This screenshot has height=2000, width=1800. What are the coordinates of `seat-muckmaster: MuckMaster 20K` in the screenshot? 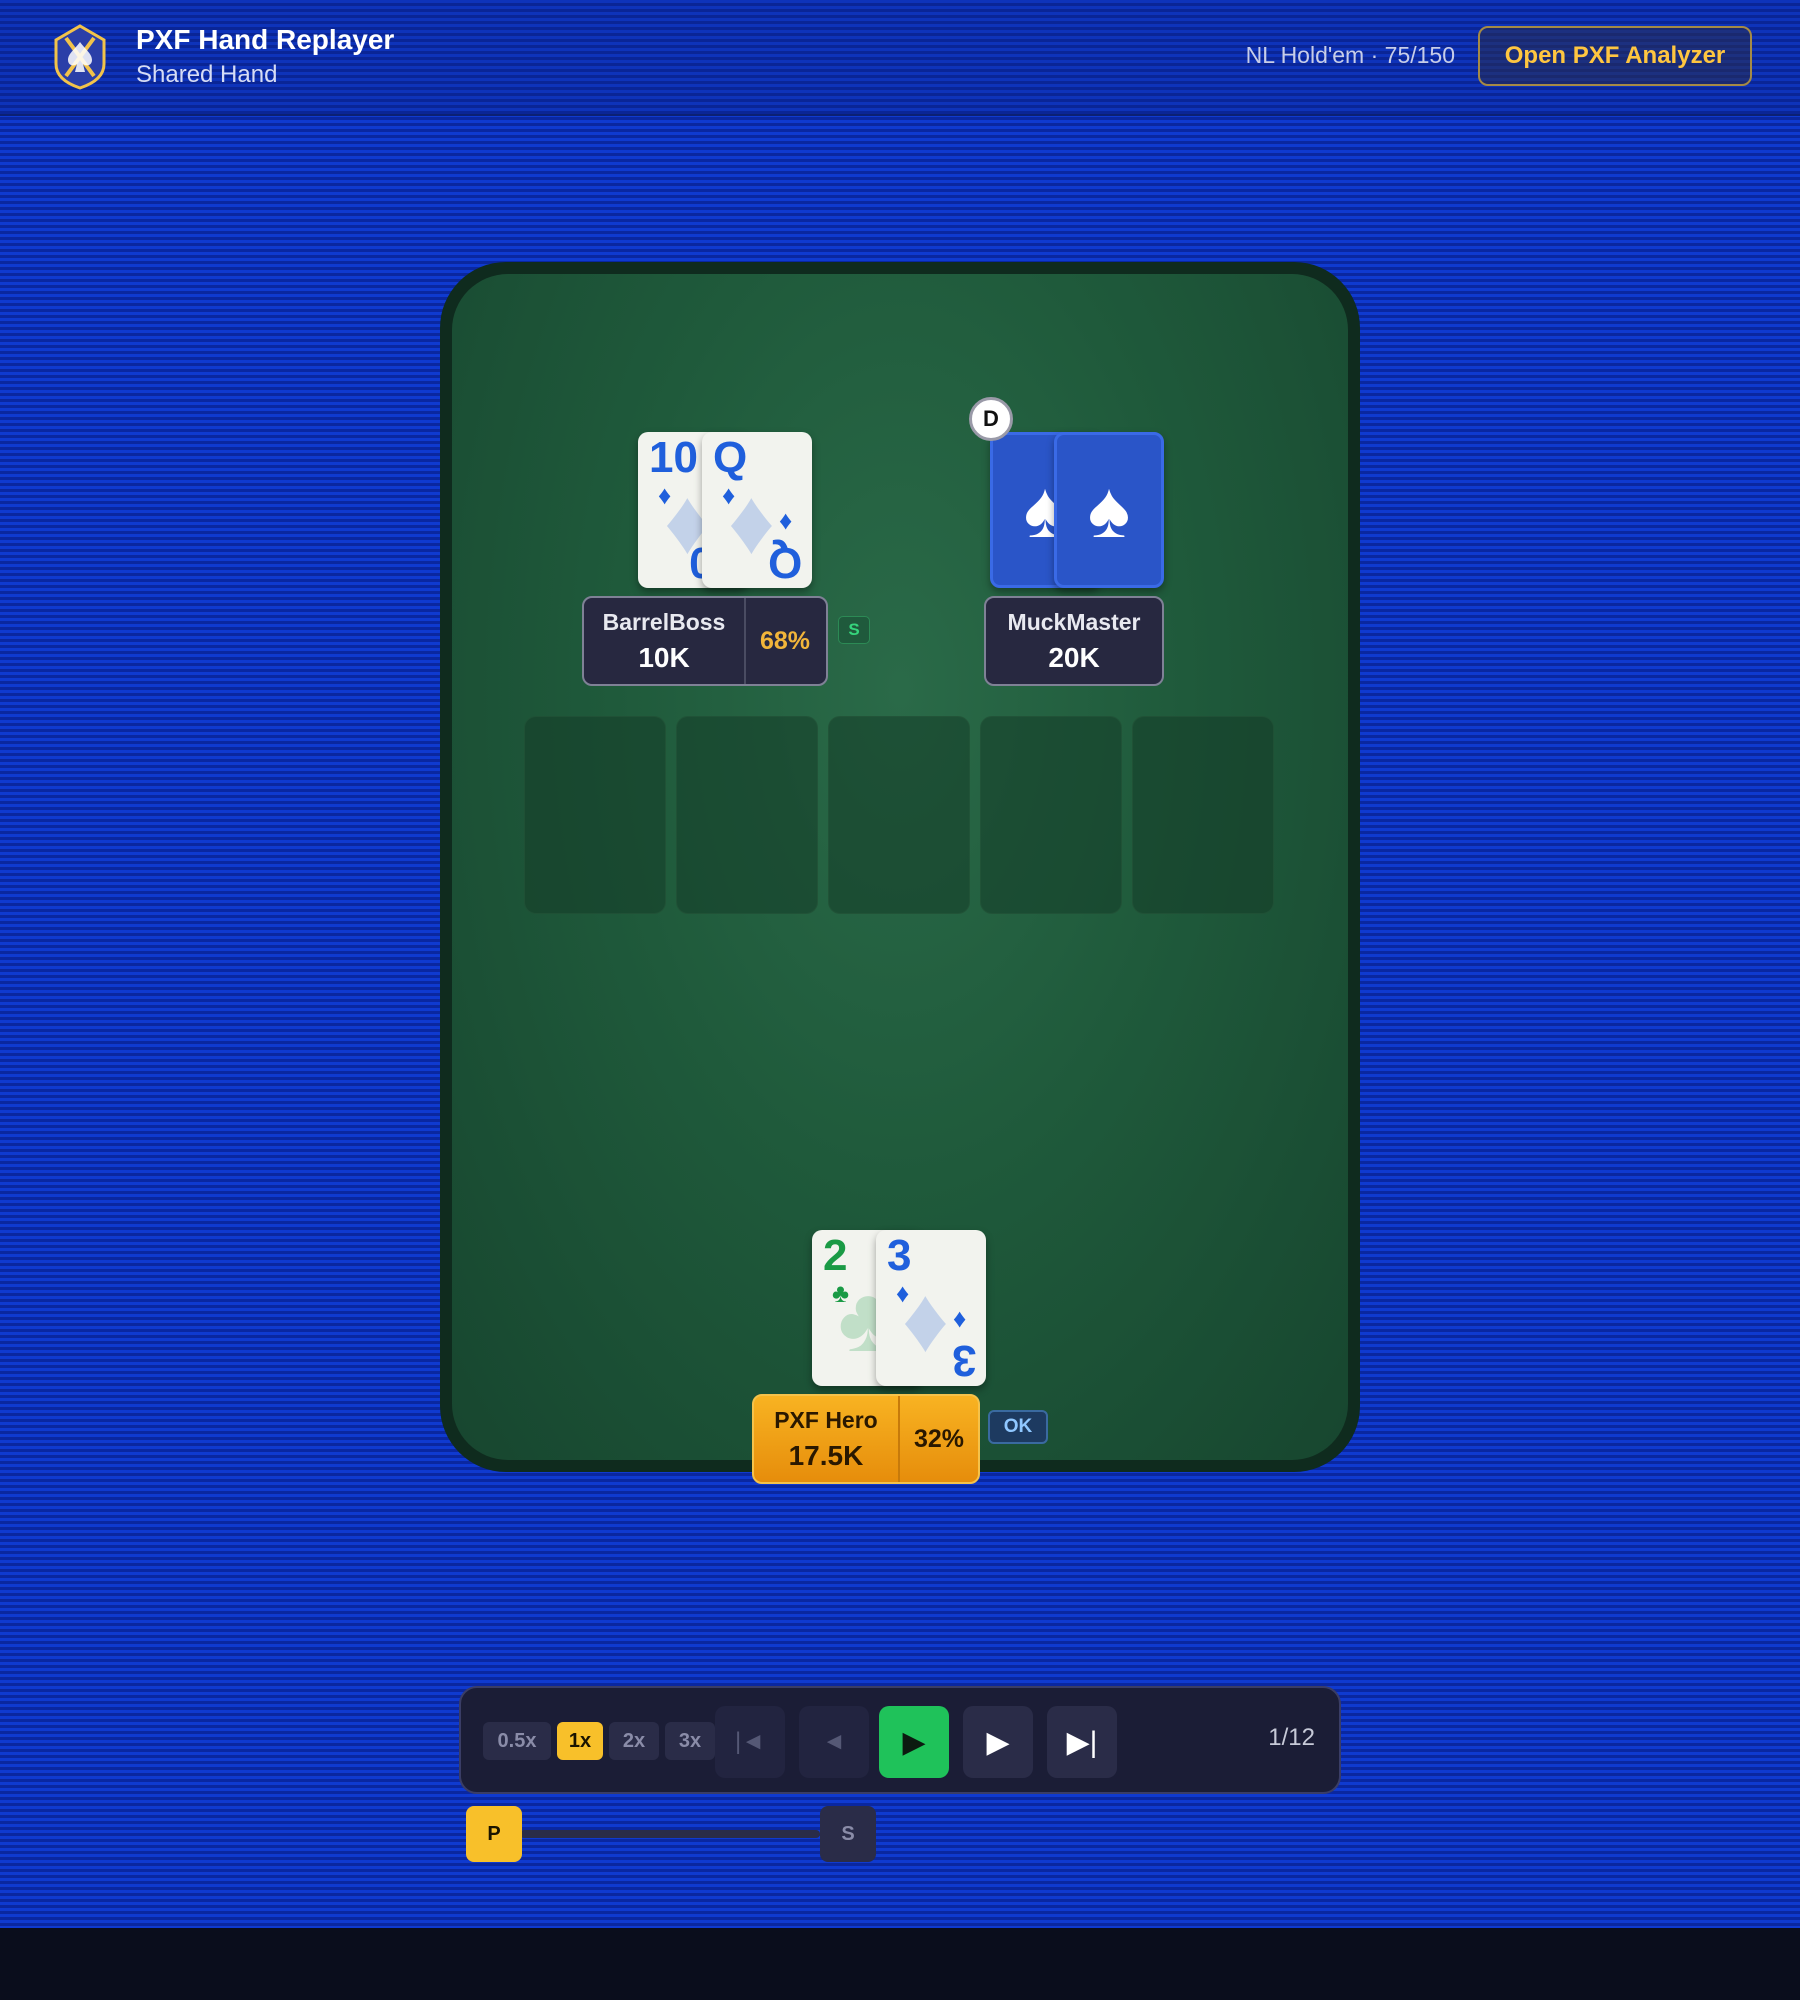 It's located at (1074, 641).